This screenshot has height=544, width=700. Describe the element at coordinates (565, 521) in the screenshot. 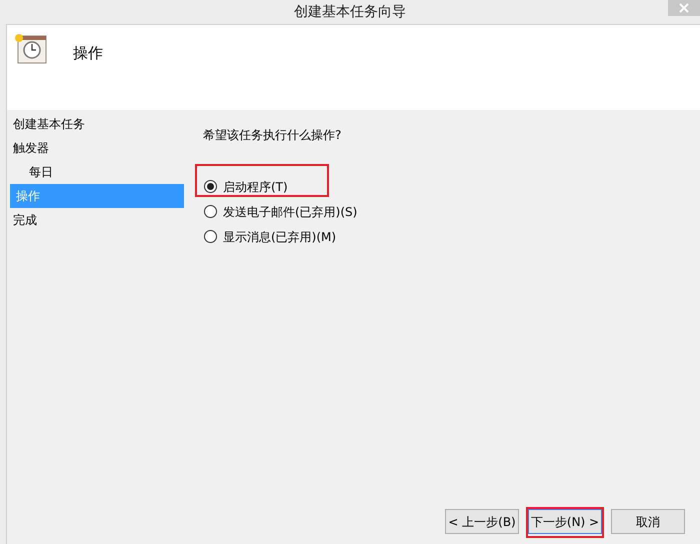

I see `wizard-button: 下一步(N) >` at that location.